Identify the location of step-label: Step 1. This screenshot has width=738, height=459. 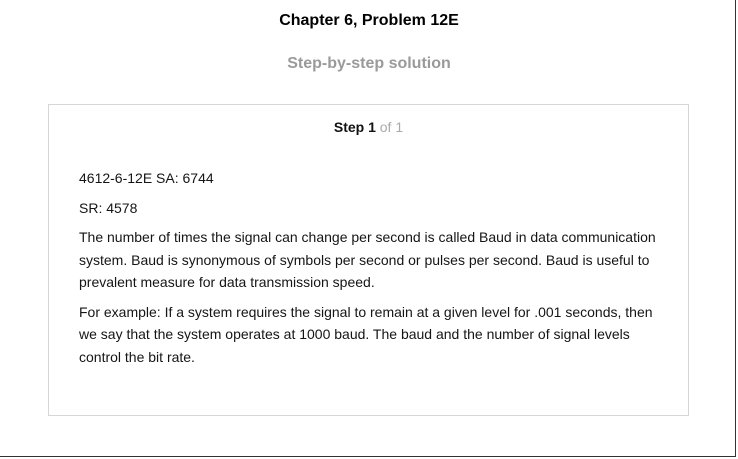
(354, 127).